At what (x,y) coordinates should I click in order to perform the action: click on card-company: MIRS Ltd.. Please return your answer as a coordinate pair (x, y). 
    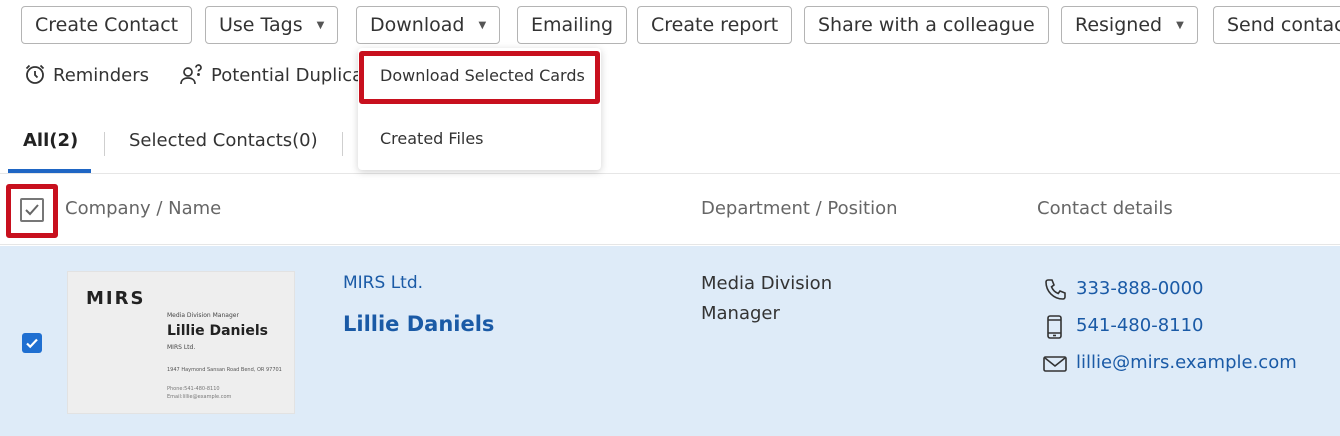
    Looking at the image, I should click on (181, 347).